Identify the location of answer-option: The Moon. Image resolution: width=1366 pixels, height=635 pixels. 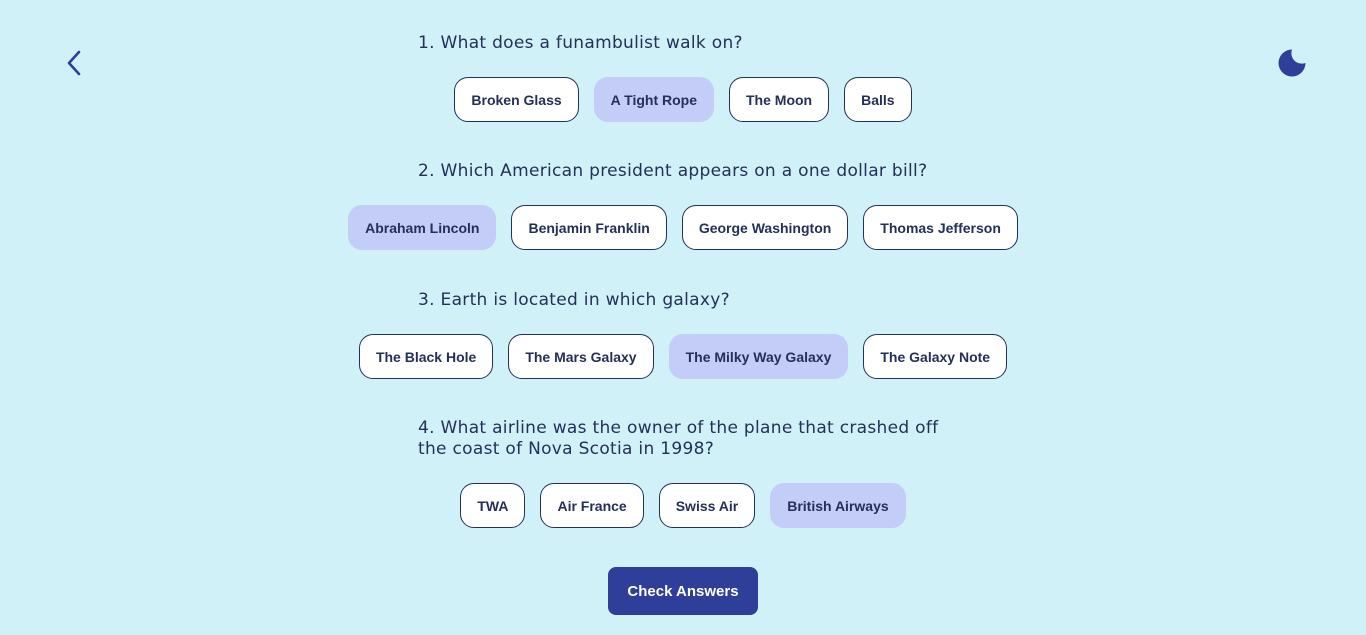
(779, 99).